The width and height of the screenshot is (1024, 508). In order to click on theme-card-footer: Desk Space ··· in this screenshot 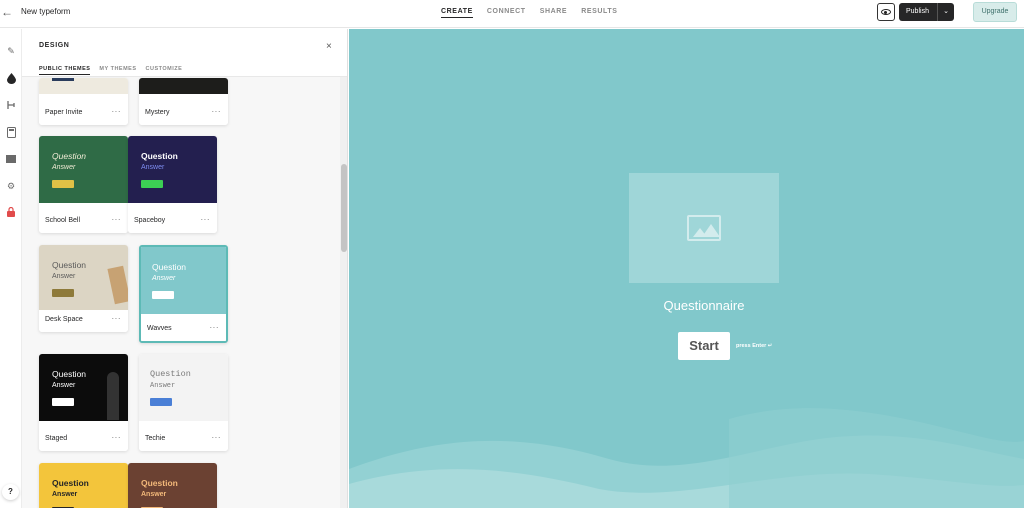, I will do `click(83, 321)`.